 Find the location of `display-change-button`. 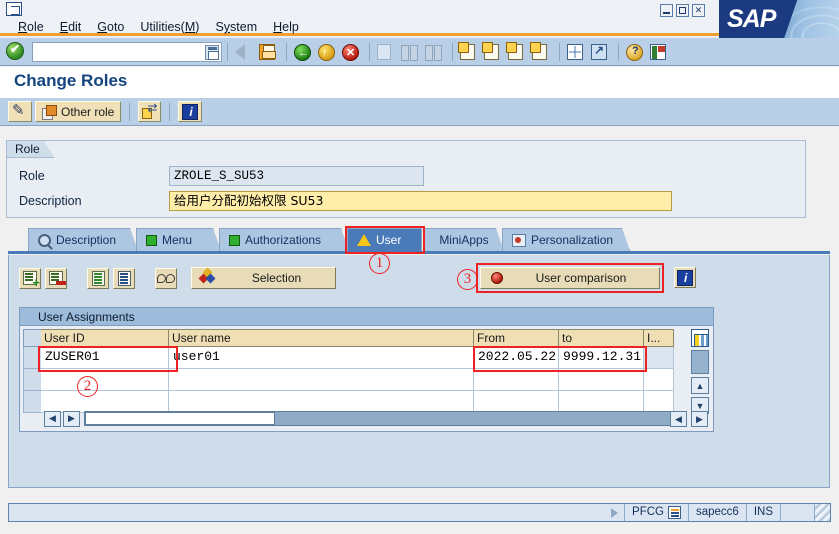

display-change-button is located at coordinates (20, 111).